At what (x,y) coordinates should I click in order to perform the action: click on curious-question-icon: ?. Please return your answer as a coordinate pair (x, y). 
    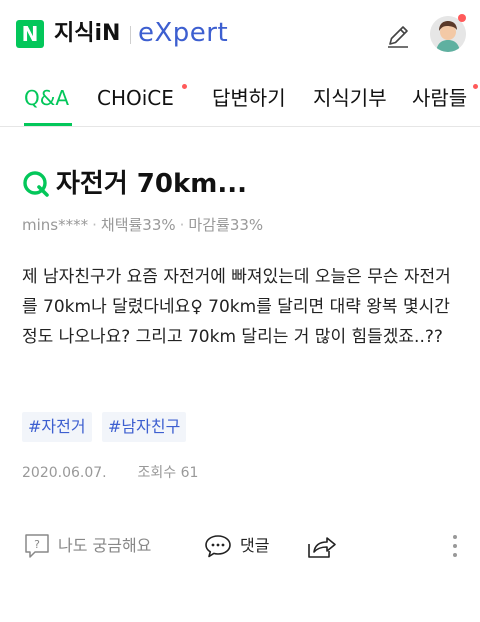
    Looking at the image, I should click on (37, 546).